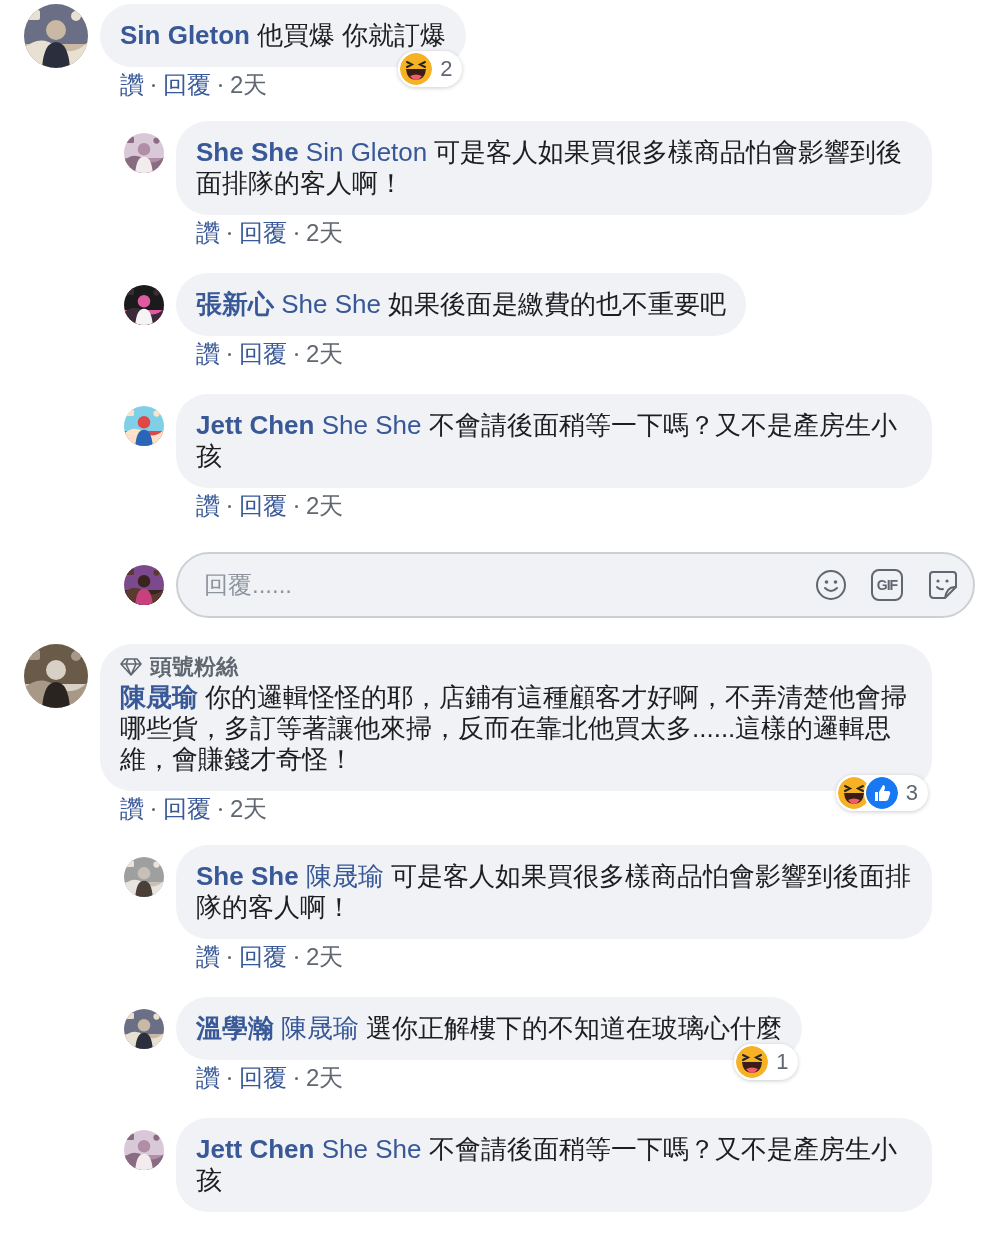  I want to click on reaction-badge: 3, so click(881, 793).